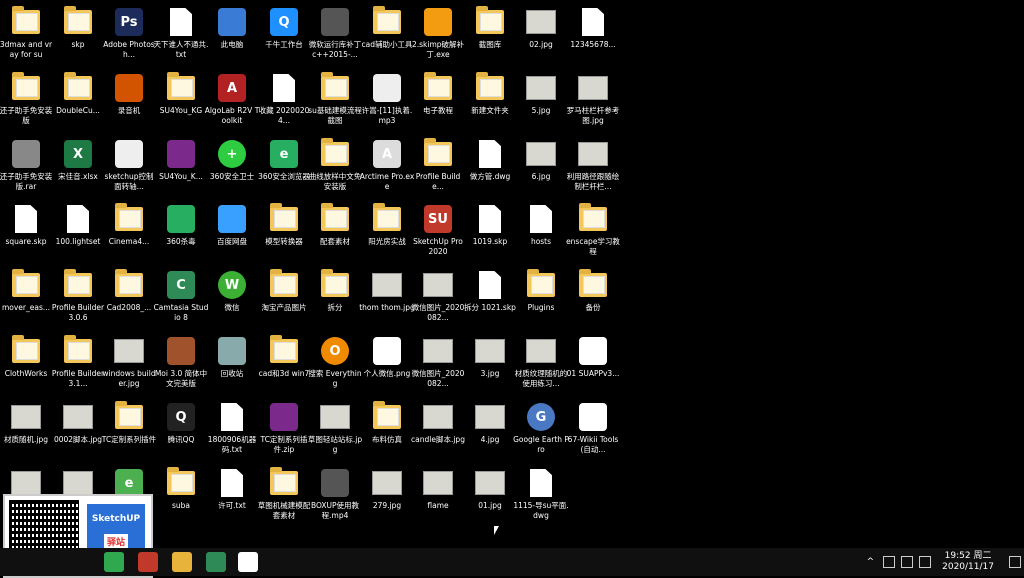  What do you see at coordinates (78, 34) in the screenshot?
I see `desktop-icon: skp` at bounding box center [78, 34].